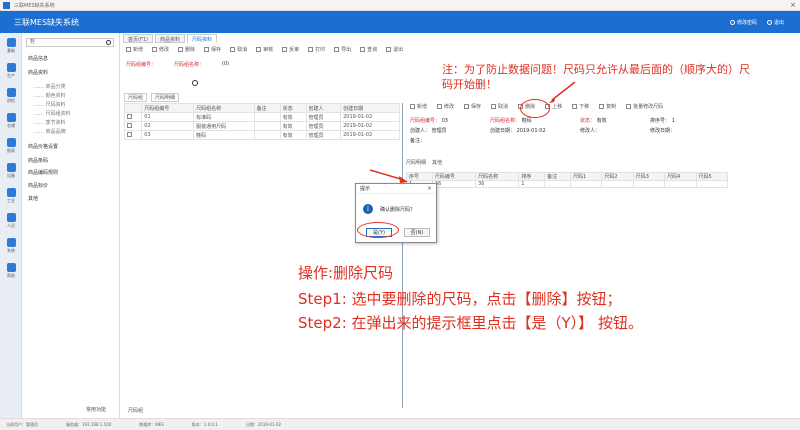 This screenshot has width=800, height=430. What do you see at coordinates (136, 97) in the screenshot?
I see `subtab-size-group: 尺码组` at bounding box center [136, 97].